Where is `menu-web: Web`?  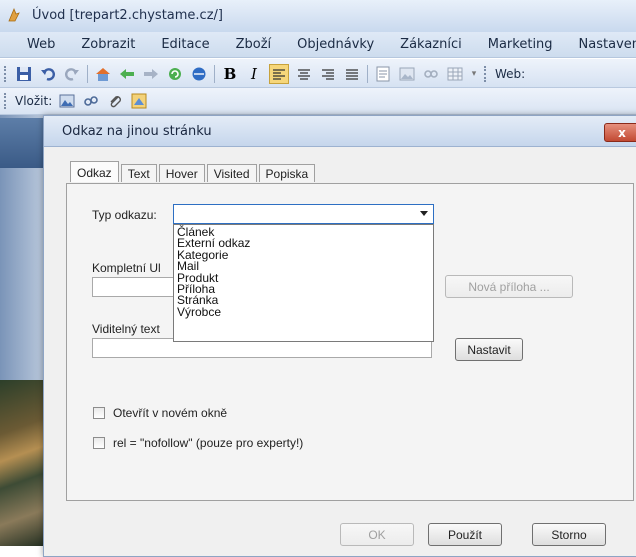
menu-web: Web is located at coordinates (36, 44).